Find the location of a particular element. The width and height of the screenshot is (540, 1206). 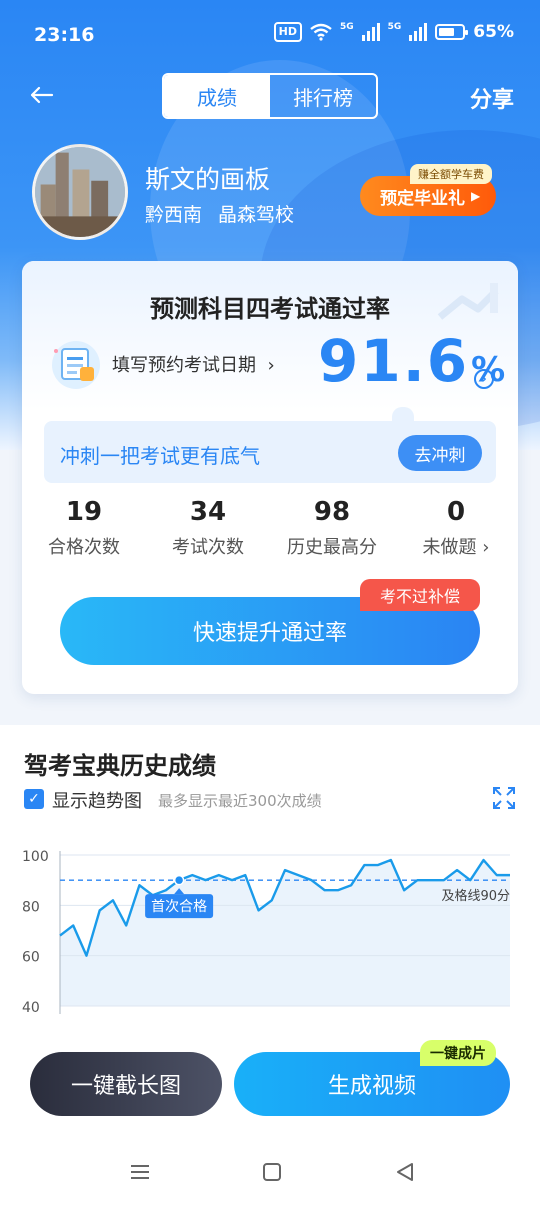

user-school-info: 黔西南 晶森驾校 is located at coordinates (219, 213).